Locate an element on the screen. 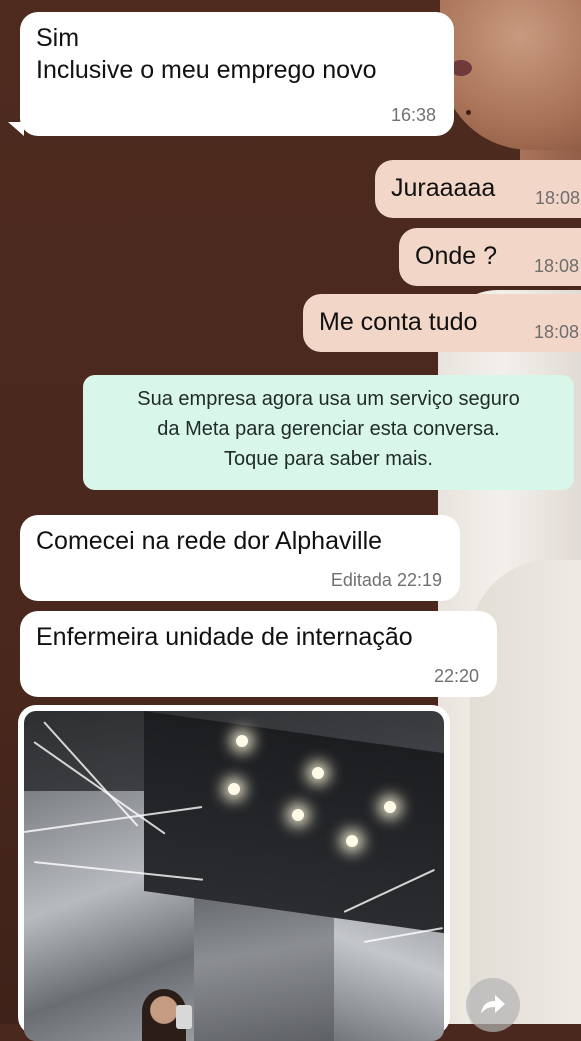 The image size is (581, 1041). edited-label: Editada is located at coordinates (361, 580).